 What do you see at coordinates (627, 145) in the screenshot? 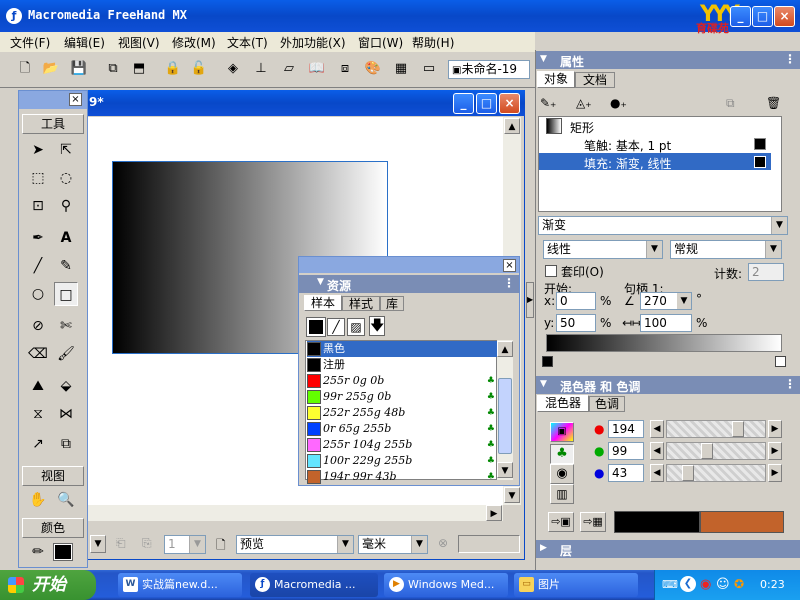
I see `stroke-row: 笔触: 基本, 1 pt` at bounding box center [627, 145].